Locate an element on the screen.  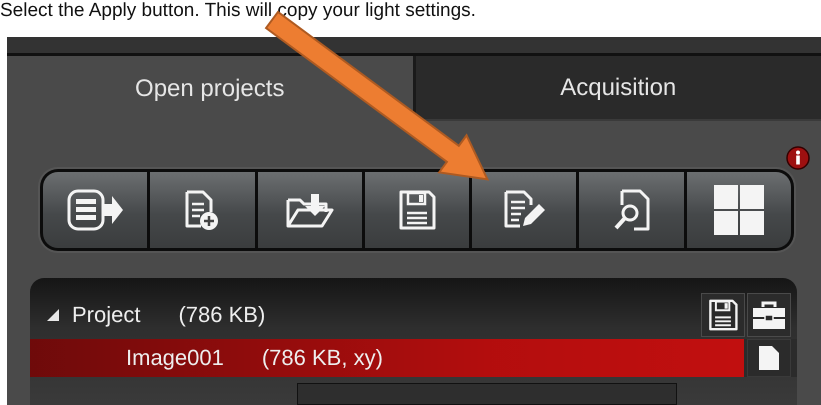
document-icon is located at coordinates (769, 358).